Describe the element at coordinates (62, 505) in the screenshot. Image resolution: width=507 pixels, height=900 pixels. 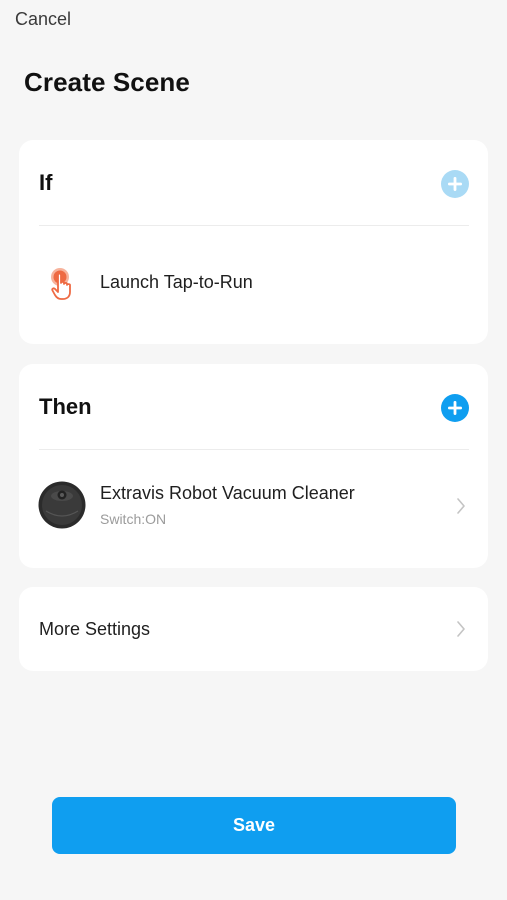
I see `robot-vacuum-icon` at that location.